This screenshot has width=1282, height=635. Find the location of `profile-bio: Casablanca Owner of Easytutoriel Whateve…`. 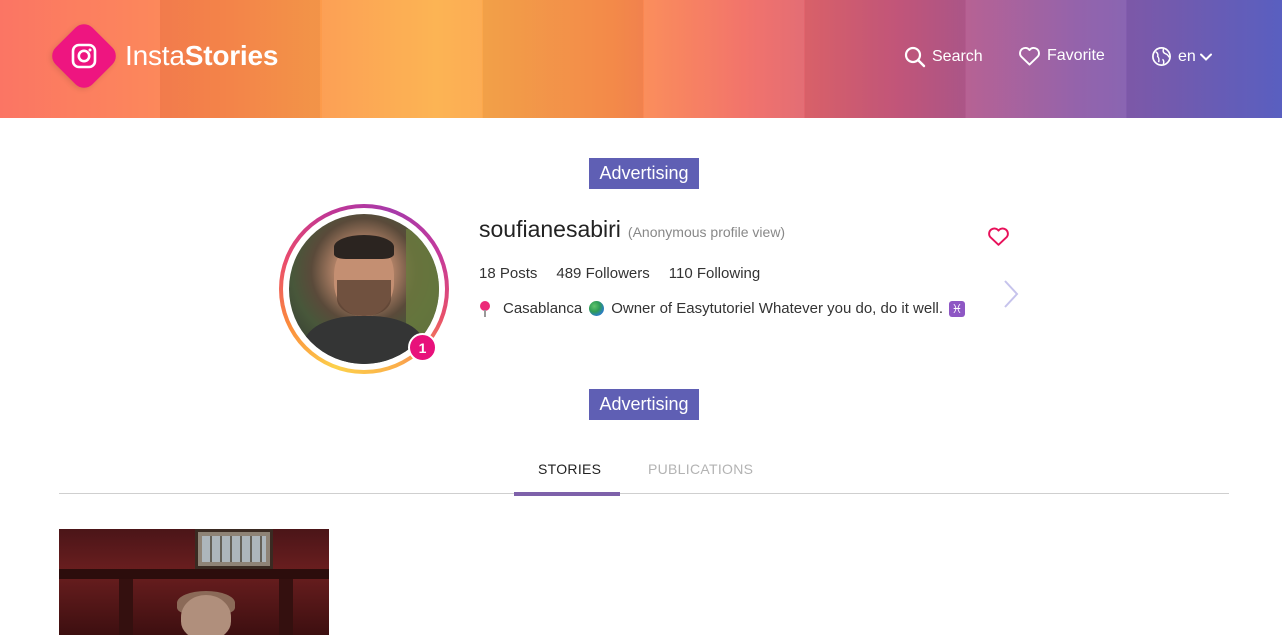

profile-bio: Casablanca Owner of Easytutoriel Whateve… is located at coordinates (722, 308).